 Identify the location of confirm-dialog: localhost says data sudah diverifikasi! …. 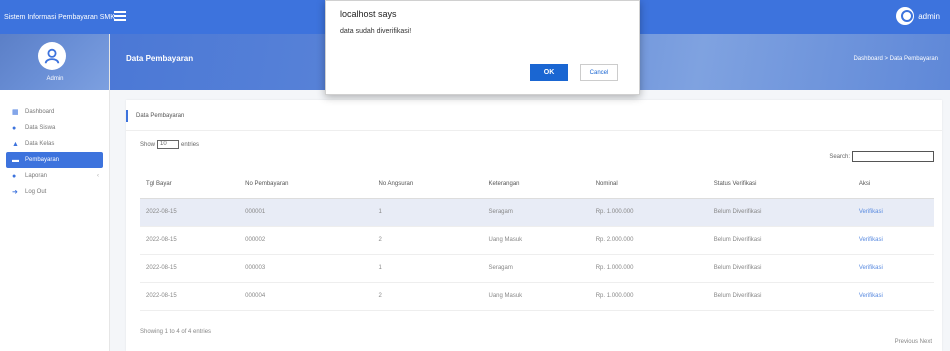
(482, 47).